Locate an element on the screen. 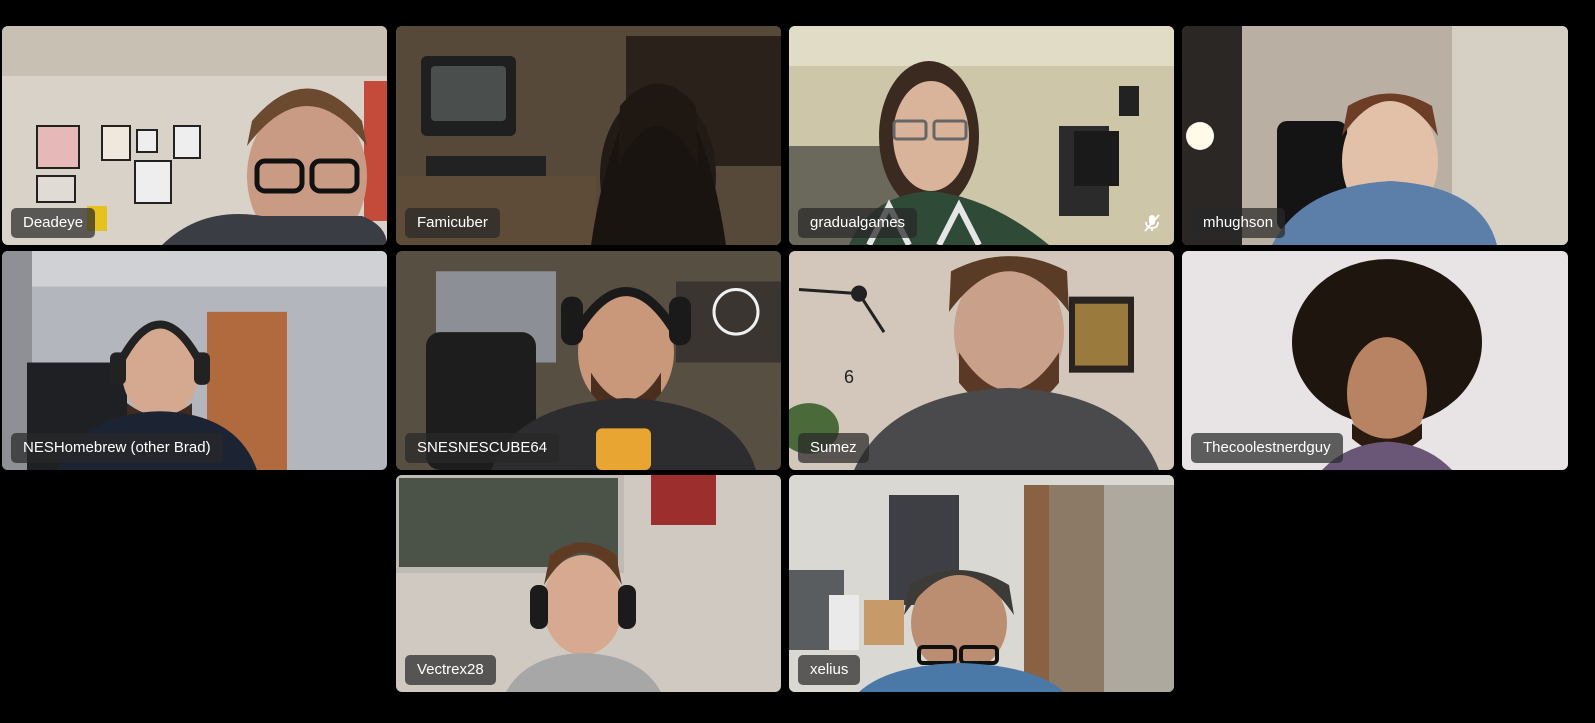 Image resolution: width=1595 pixels, height=723 pixels. video-tile-famicuber: Famicuber is located at coordinates (588, 135).